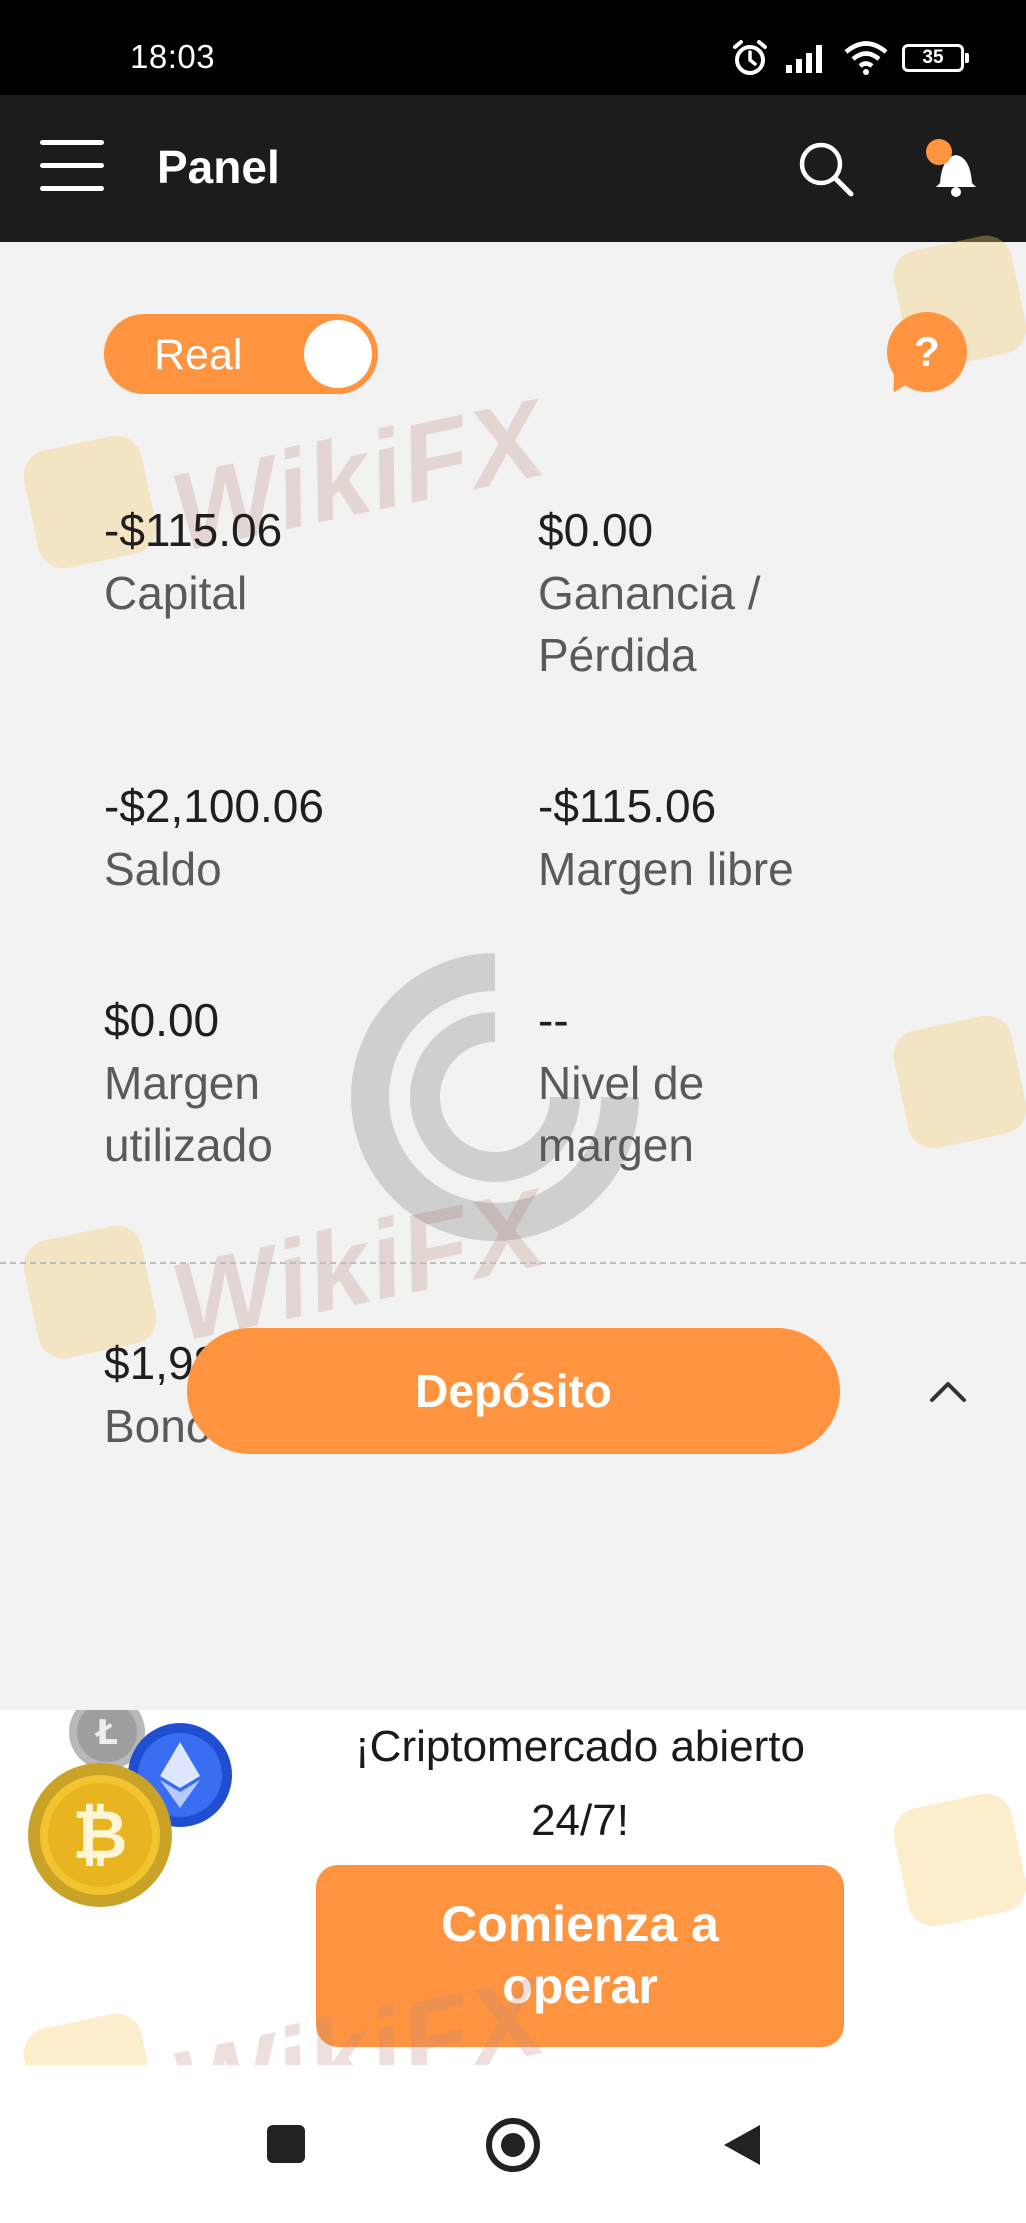  I want to click on home-icon, so click(513, 2145).